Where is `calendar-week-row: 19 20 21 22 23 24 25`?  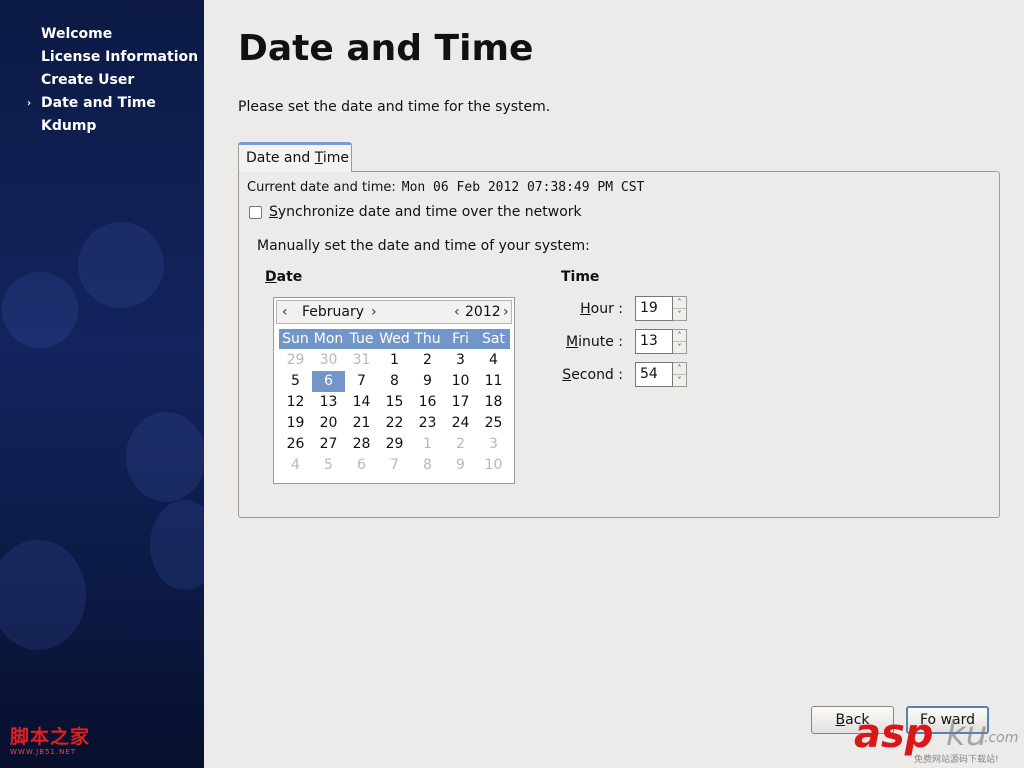
calendar-week-row: 19 20 21 22 23 24 25 is located at coordinates (394, 423).